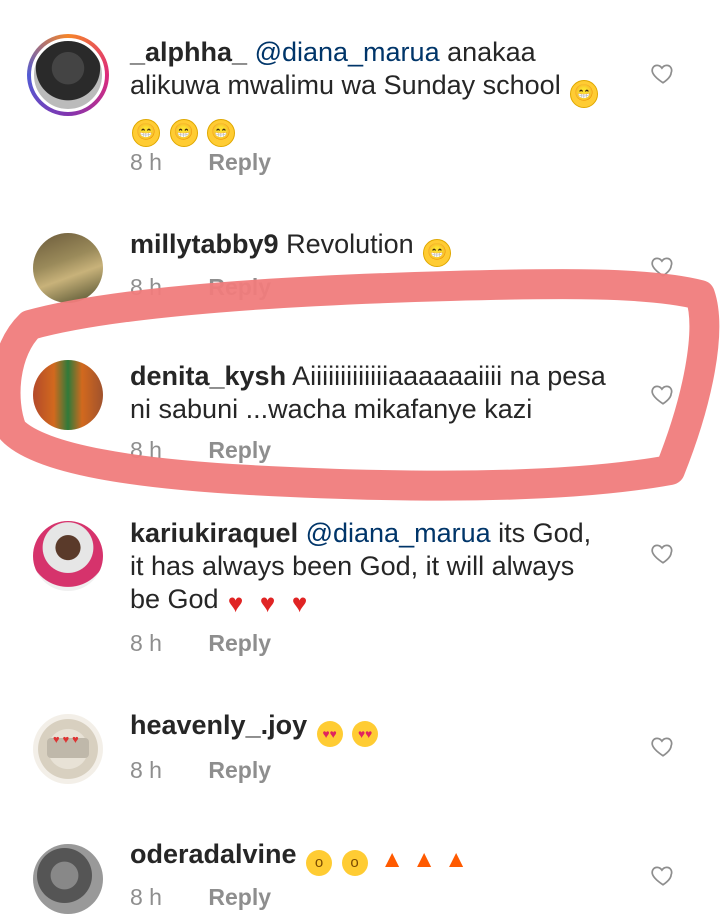  I want to click on comment-username: _alphha_, so click(188, 52).